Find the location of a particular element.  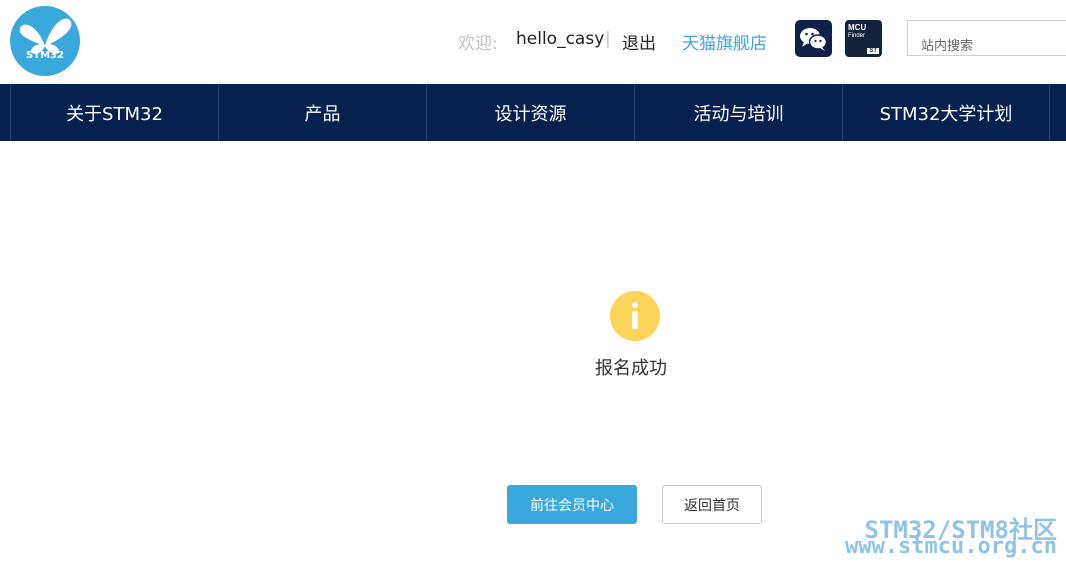

nav-item-university-program: STM32大学计划 is located at coordinates (946, 112).